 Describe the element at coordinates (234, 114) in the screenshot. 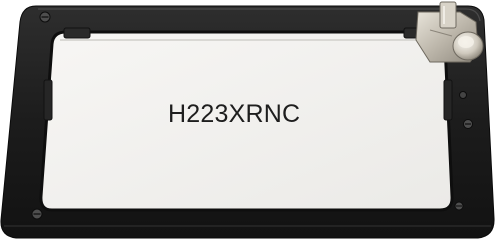

I see `part-number-label: H223XRNC` at that location.